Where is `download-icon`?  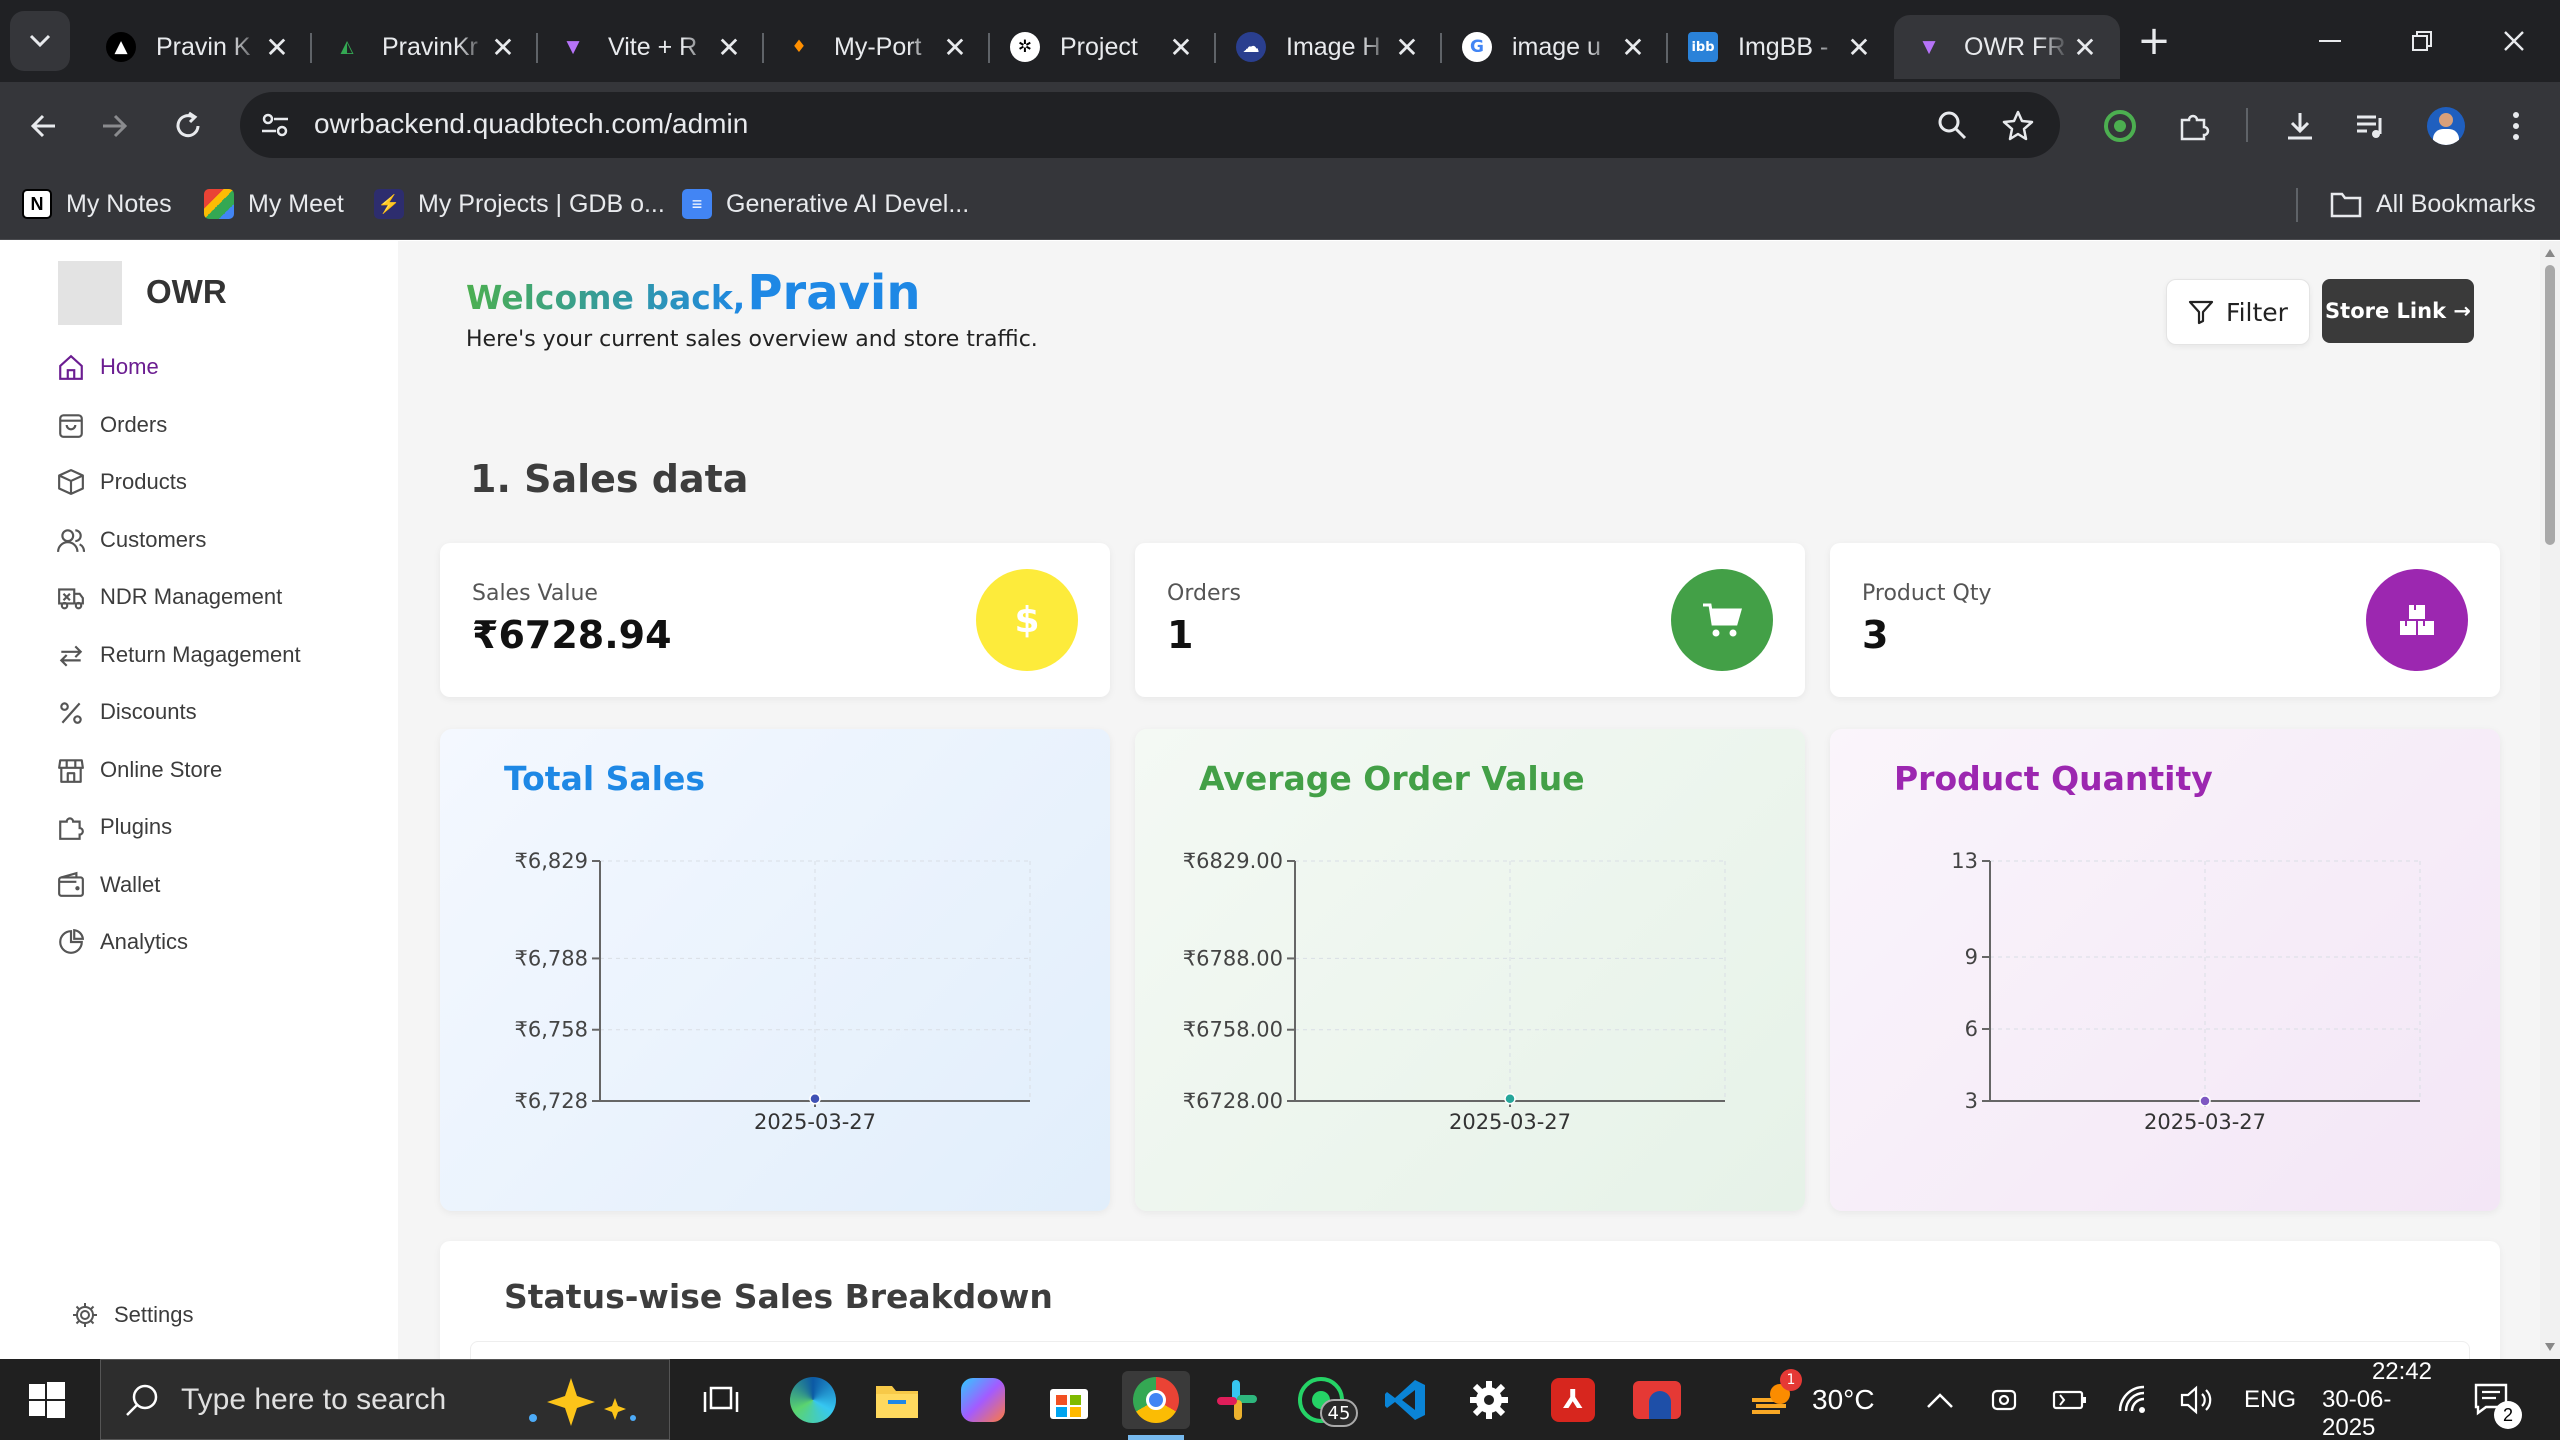
download-icon is located at coordinates (2300, 126).